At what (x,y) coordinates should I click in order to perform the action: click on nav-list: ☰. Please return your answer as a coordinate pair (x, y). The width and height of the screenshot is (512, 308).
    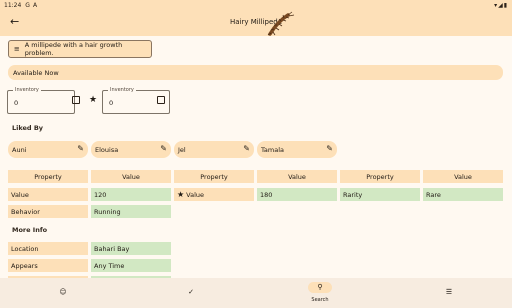
    Looking at the image, I should click on (449, 293).